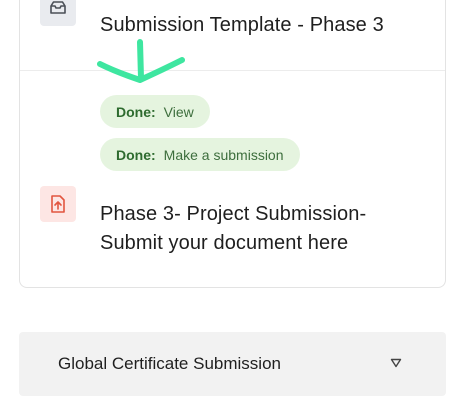 The image size is (465, 404). Describe the element at coordinates (223, 154) in the screenshot. I see `action-label: Make a submission` at that location.